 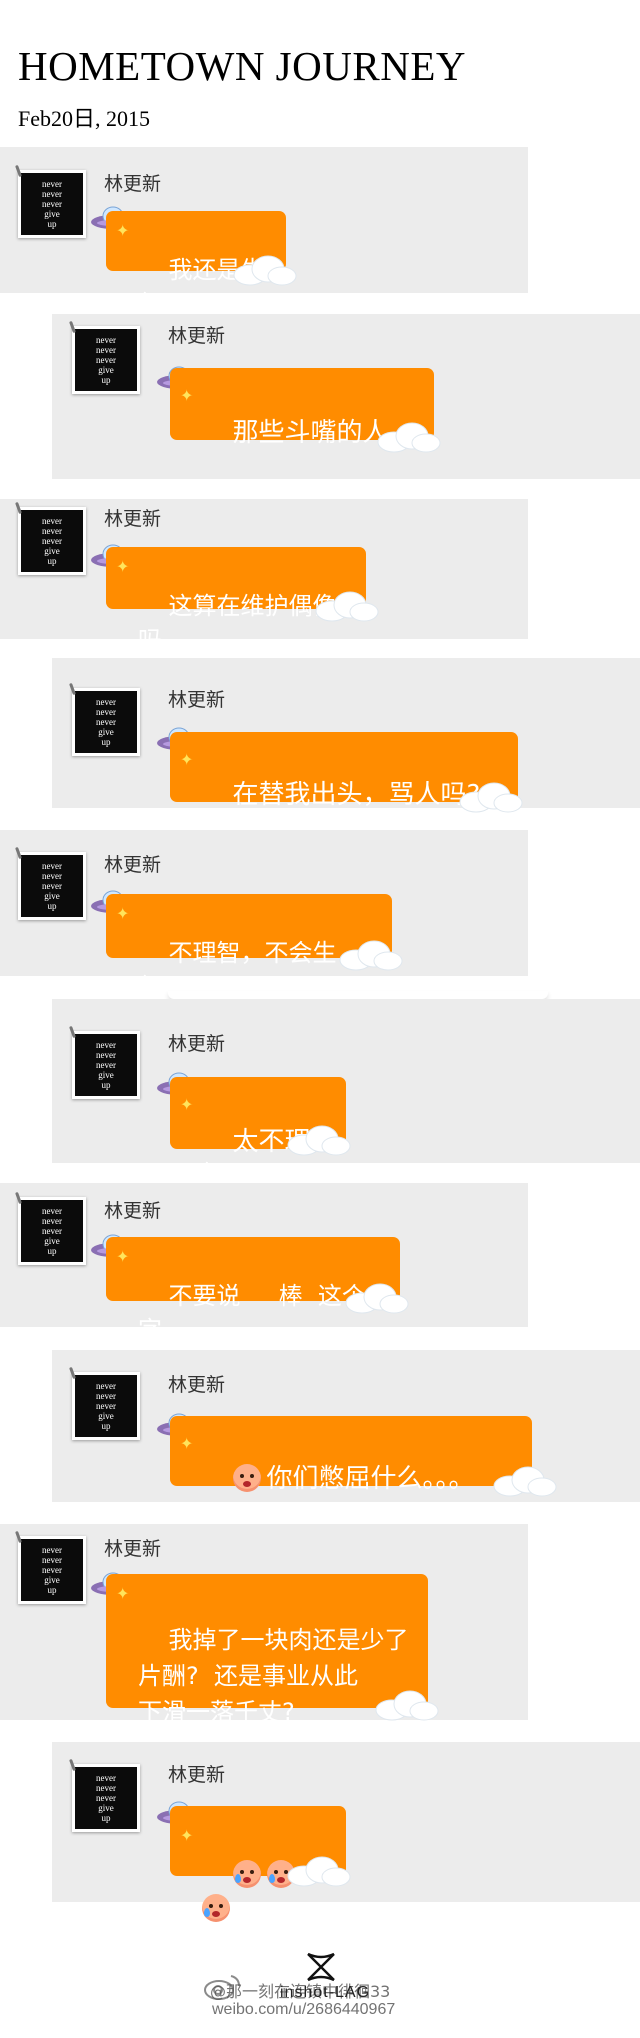 What do you see at coordinates (346, 396) in the screenshot?
I see `message-card: never never never give up 林更新 ✦ 那些斗嘴的人，` at bounding box center [346, 396].